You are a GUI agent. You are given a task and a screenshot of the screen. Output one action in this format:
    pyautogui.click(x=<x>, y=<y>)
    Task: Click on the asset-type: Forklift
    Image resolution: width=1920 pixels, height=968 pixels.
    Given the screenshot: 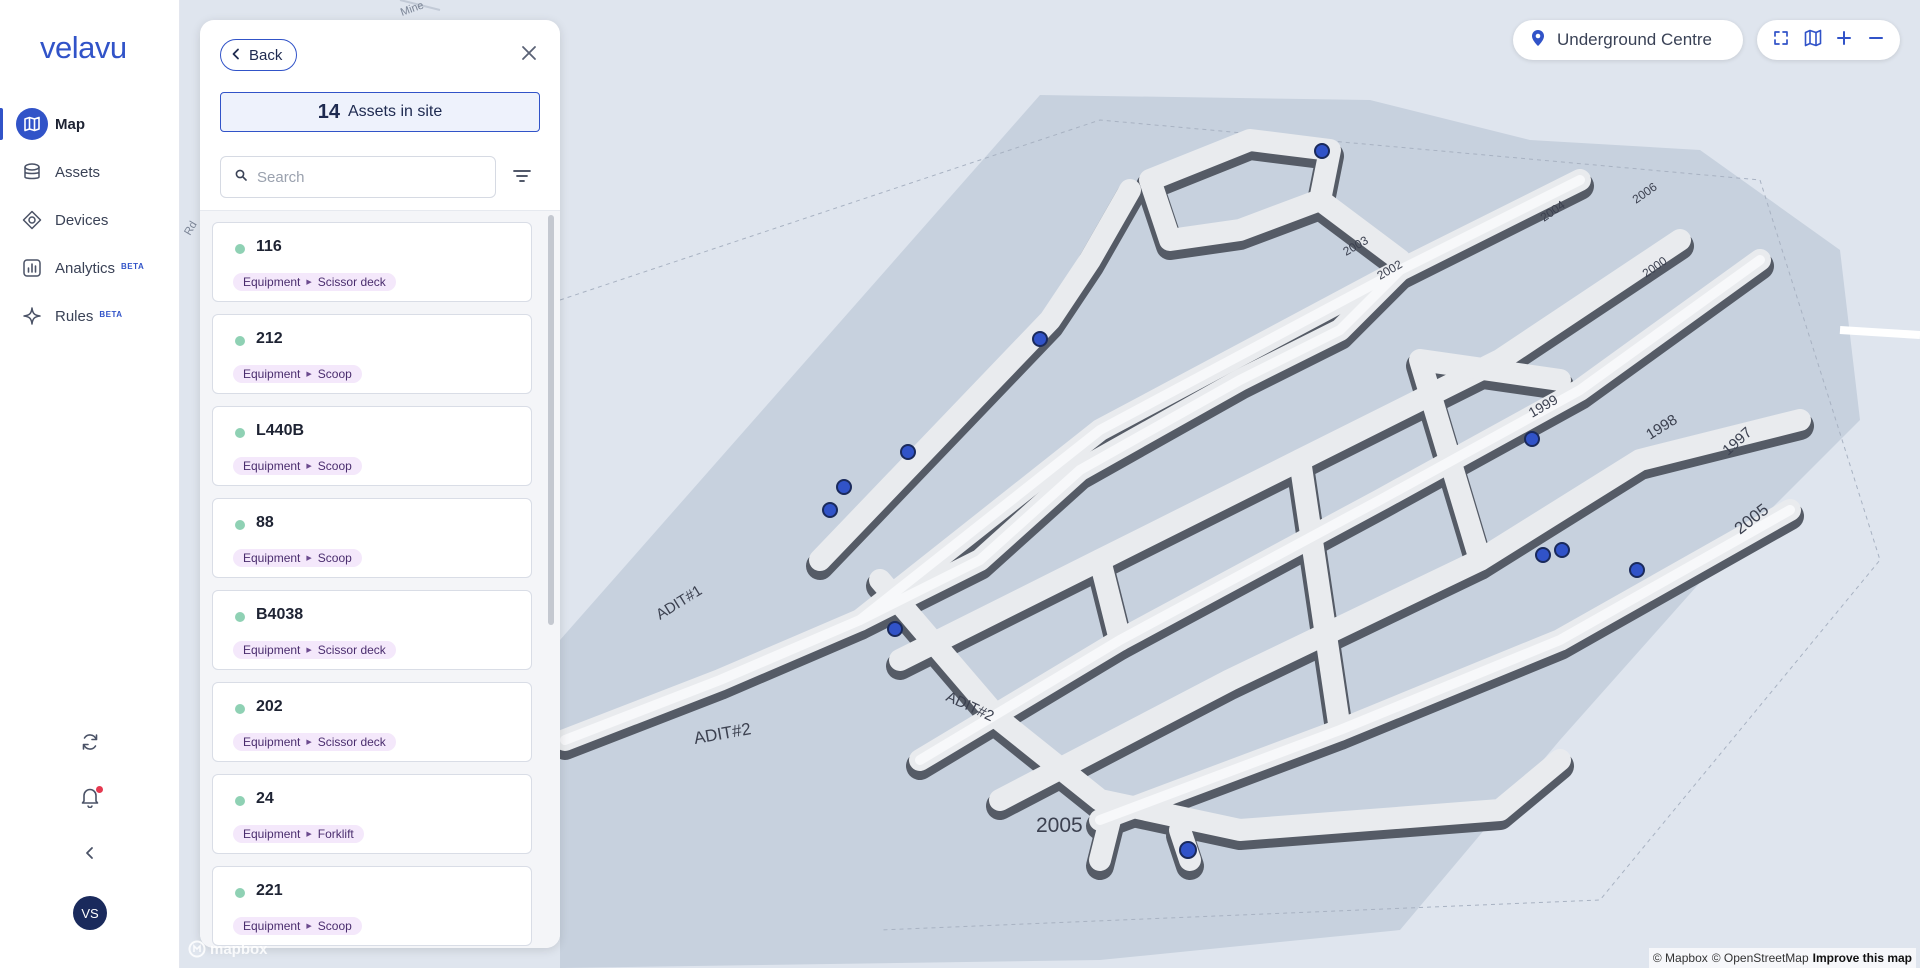 What is the action you would take?
    pyautogui.click(x=335, y=834)
    